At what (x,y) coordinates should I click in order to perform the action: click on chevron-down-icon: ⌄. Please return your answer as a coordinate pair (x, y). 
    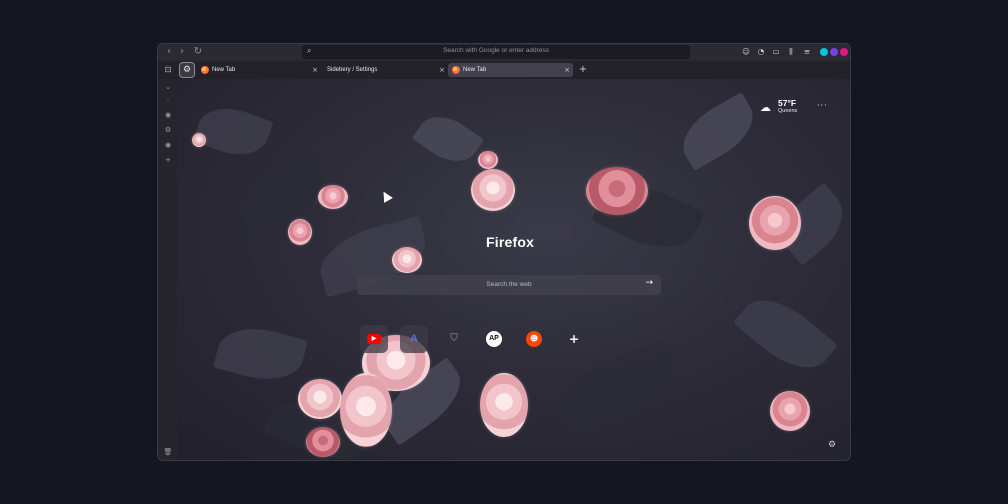
    Looking at the image, I should click on (168, 87).